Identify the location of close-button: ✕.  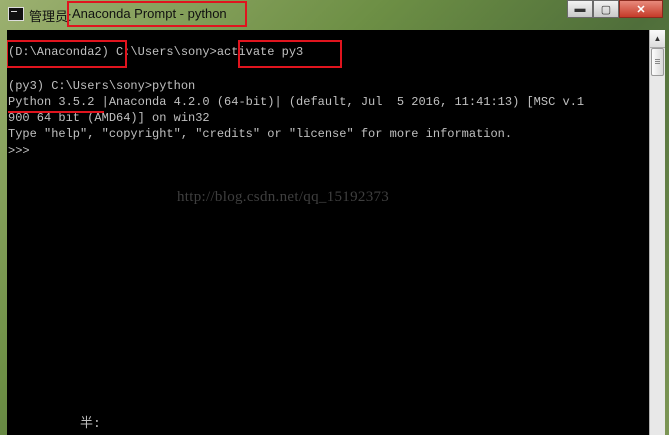
(641, 9).